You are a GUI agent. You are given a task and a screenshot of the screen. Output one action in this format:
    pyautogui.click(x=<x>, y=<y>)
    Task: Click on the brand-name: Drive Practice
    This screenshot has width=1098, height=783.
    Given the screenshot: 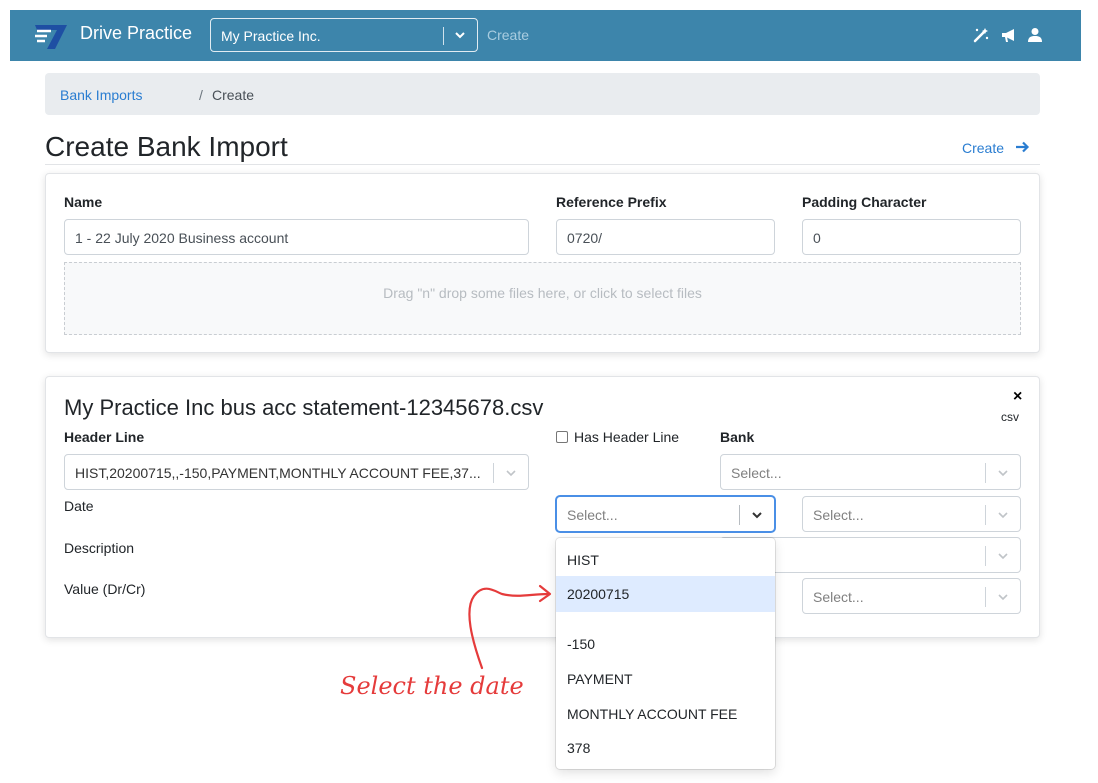 What is the action you would take?
    pyautogui.click(x=136, y=33)
    